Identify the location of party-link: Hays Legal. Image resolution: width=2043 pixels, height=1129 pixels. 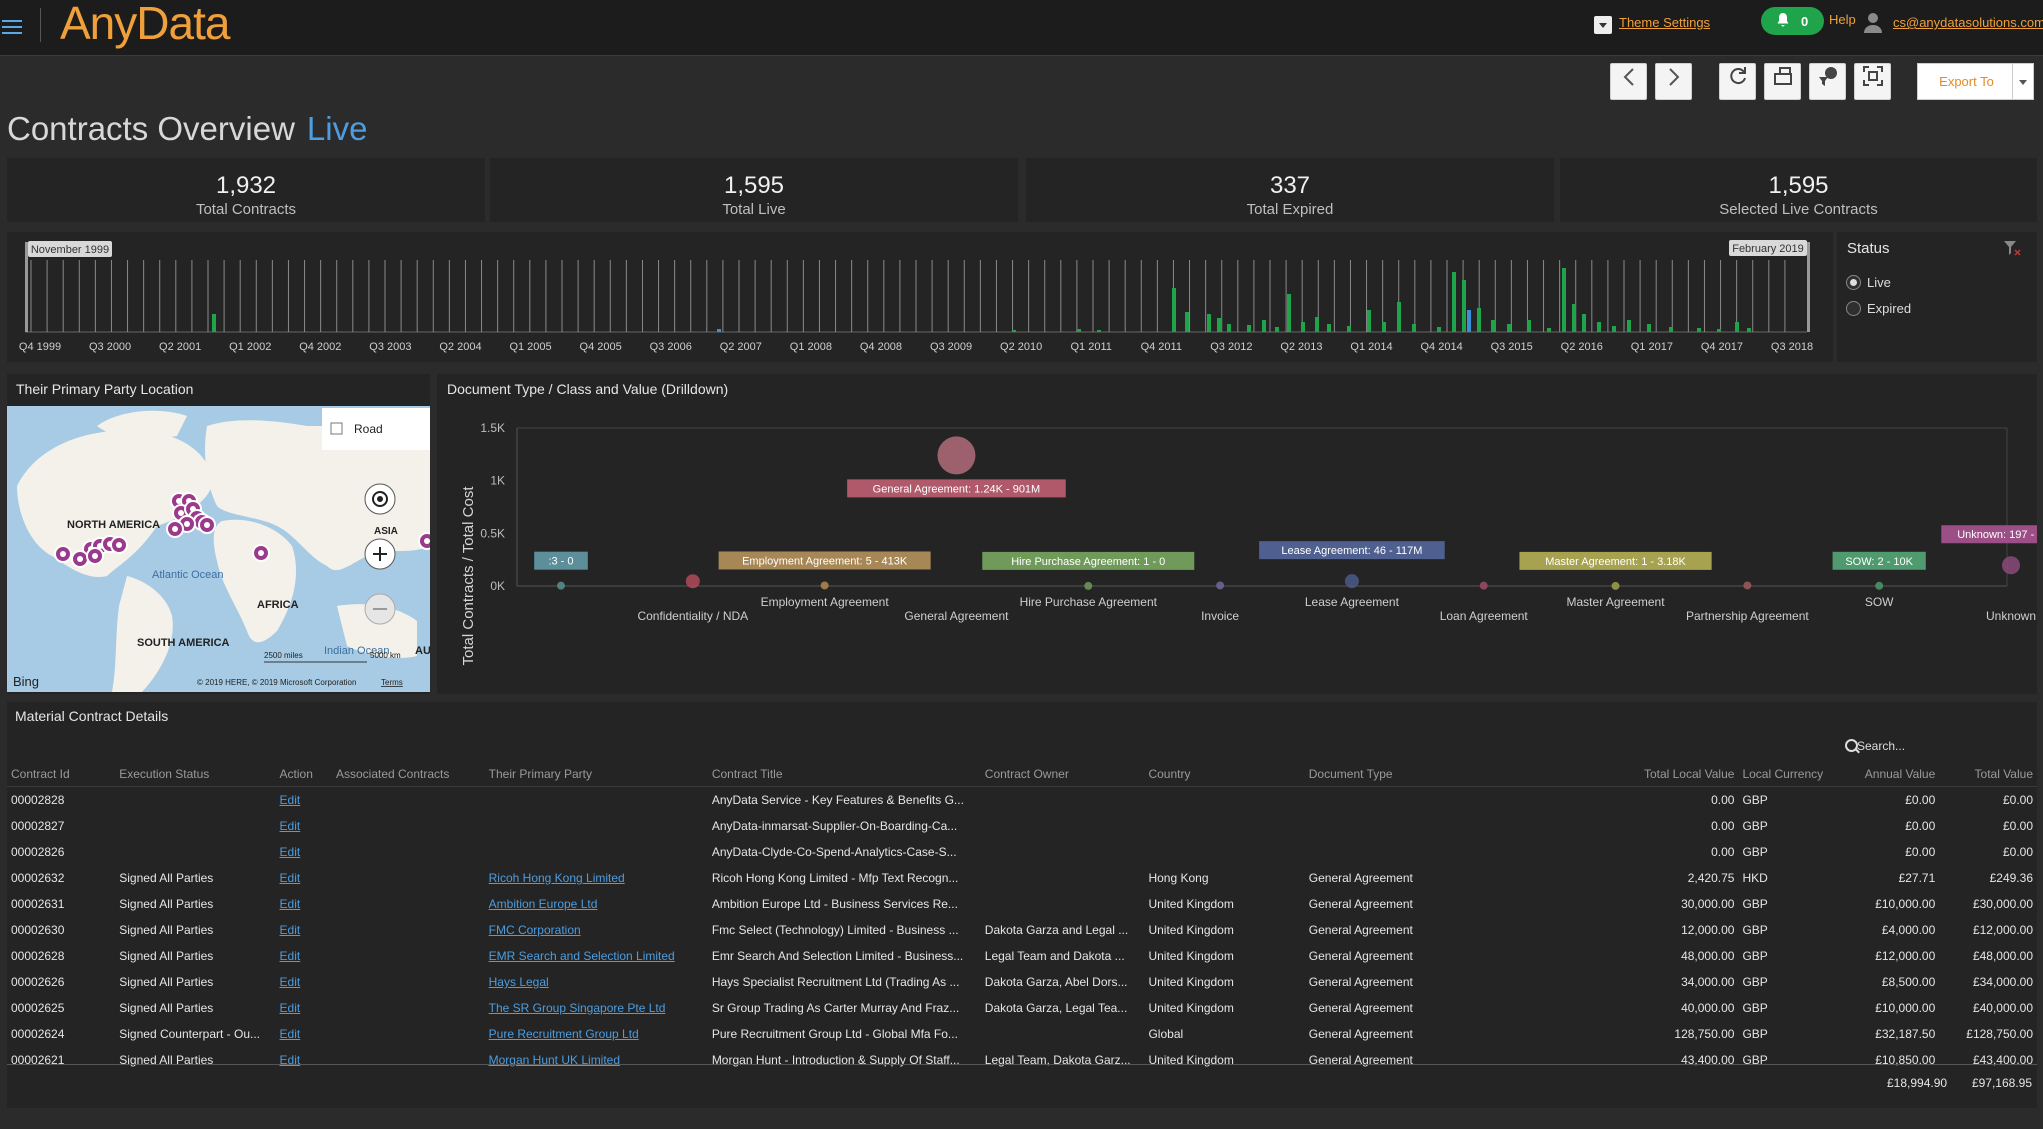
(519, 982).